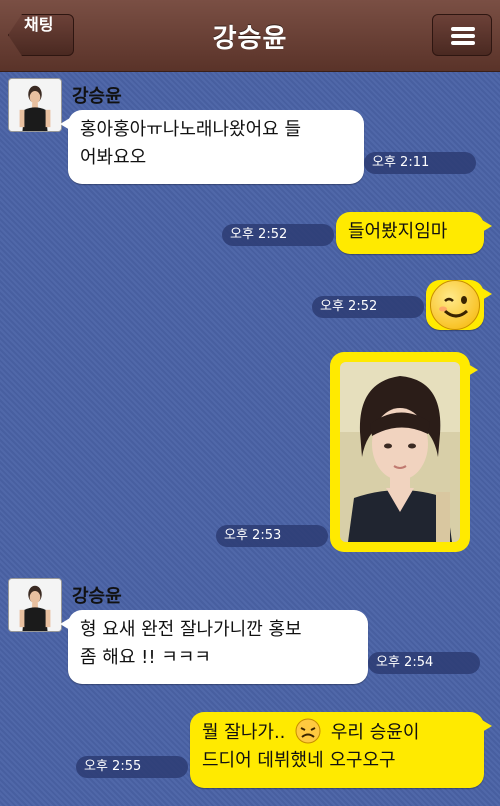 This screenshot has height=806, width=500. I want to click on photo-thumbnail, so click(400, 452).